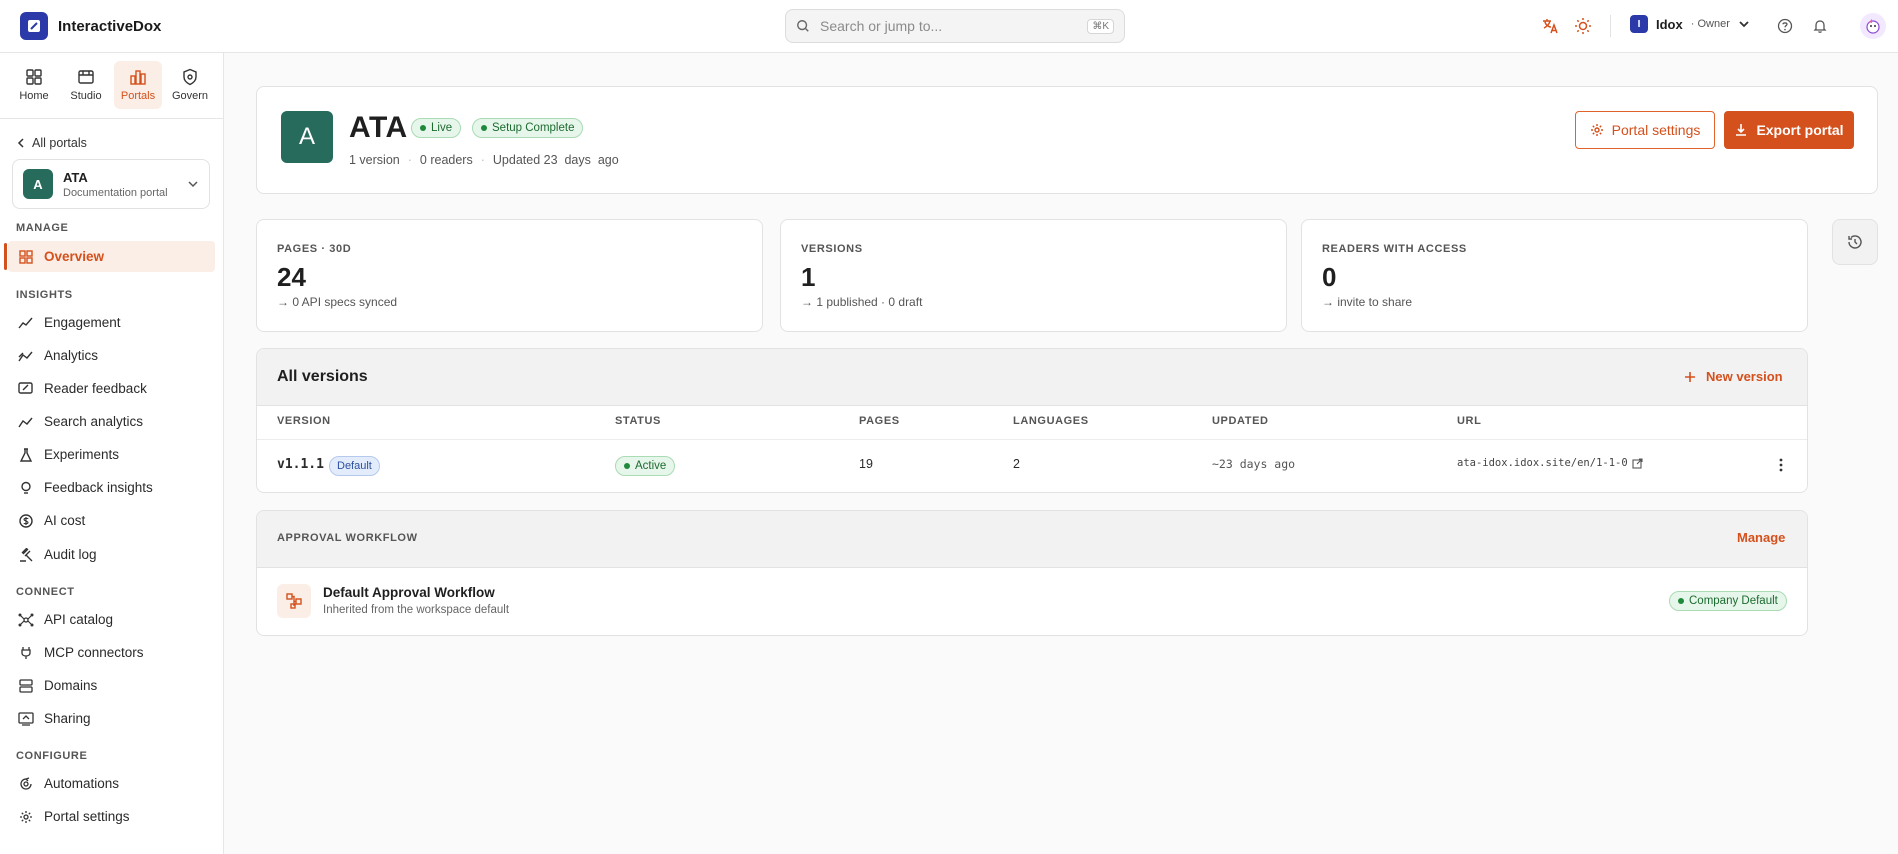  What do you see at coordinates (111, 783) in the screenshot?
I see `sidebar-item-automations: Automations` at bounding box center [111, 783].